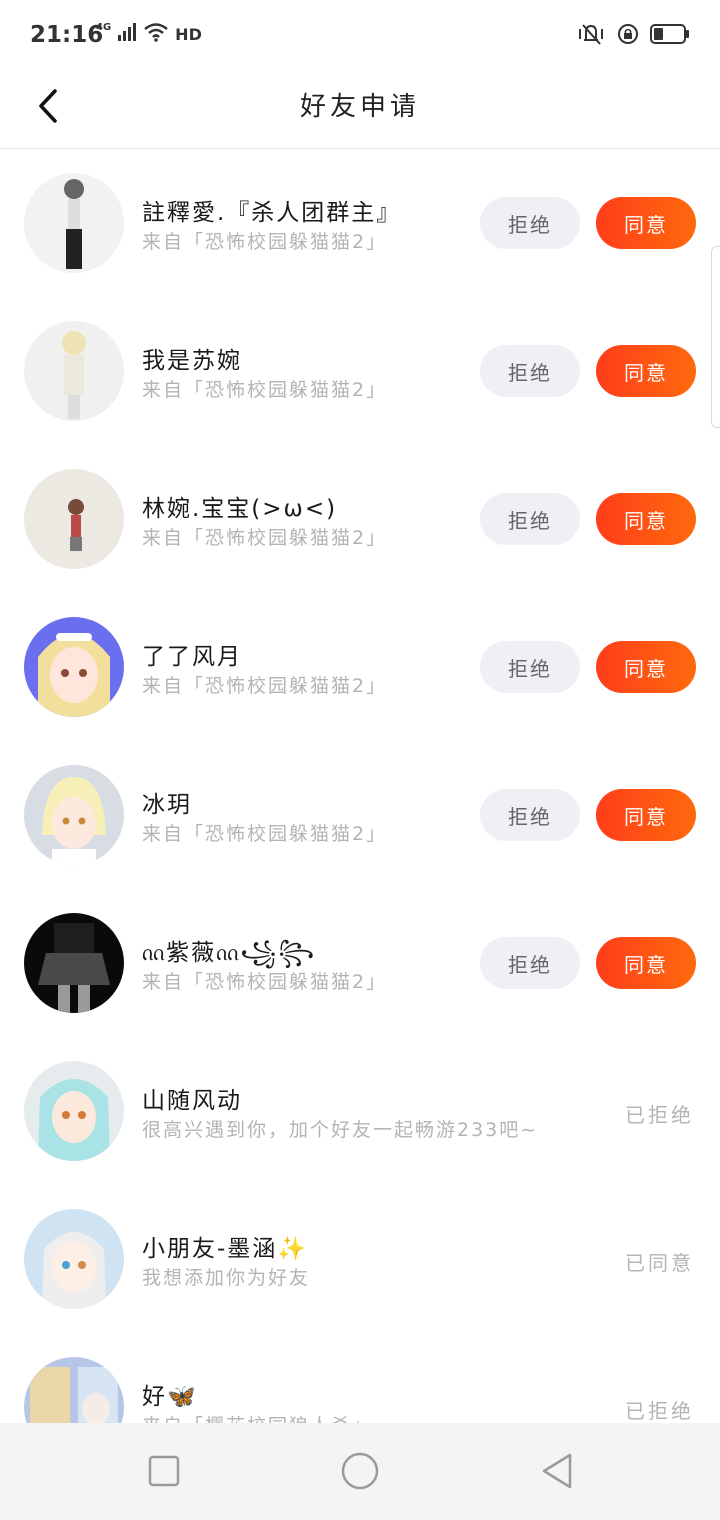 This screenshot has width=720, height=1520. I want to click on request-message: 很高兴遇到你，加个好友一起畅游233吧~, so click(340, 1130).